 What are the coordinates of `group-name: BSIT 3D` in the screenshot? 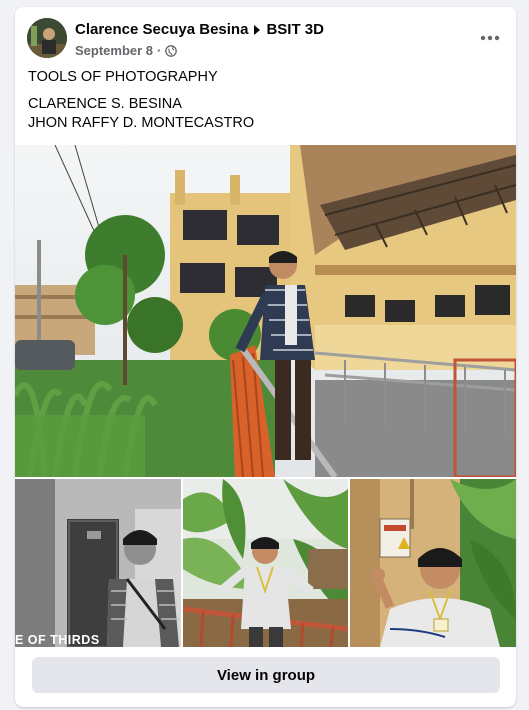 It's located at (295, 29).